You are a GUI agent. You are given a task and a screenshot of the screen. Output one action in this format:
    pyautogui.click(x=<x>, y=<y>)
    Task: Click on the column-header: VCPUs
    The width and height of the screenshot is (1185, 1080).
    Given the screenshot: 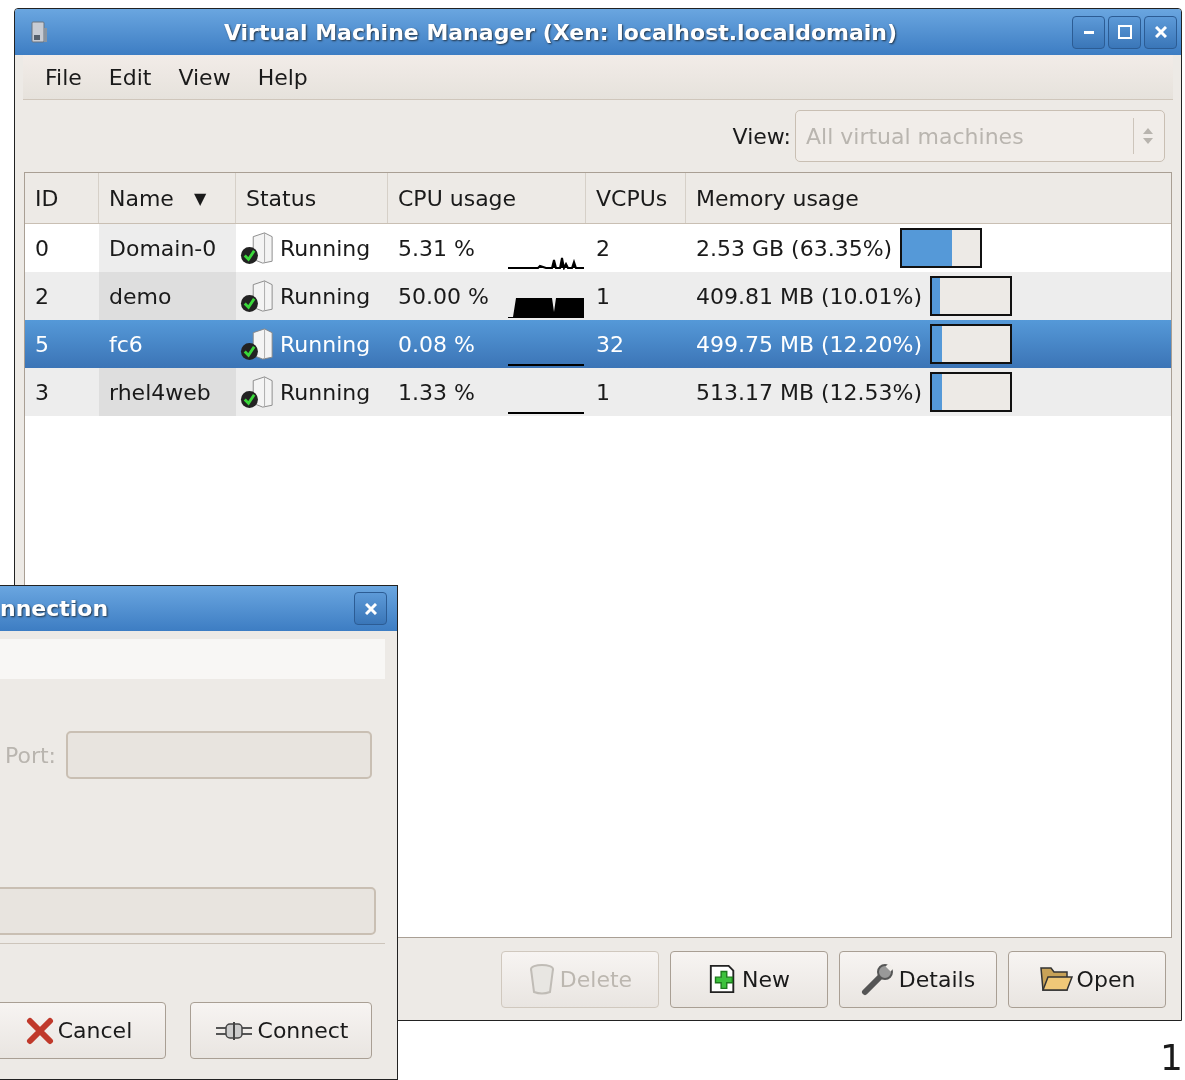 What is the action you would take?
    pyautogui.click(x=632, y=198)
    